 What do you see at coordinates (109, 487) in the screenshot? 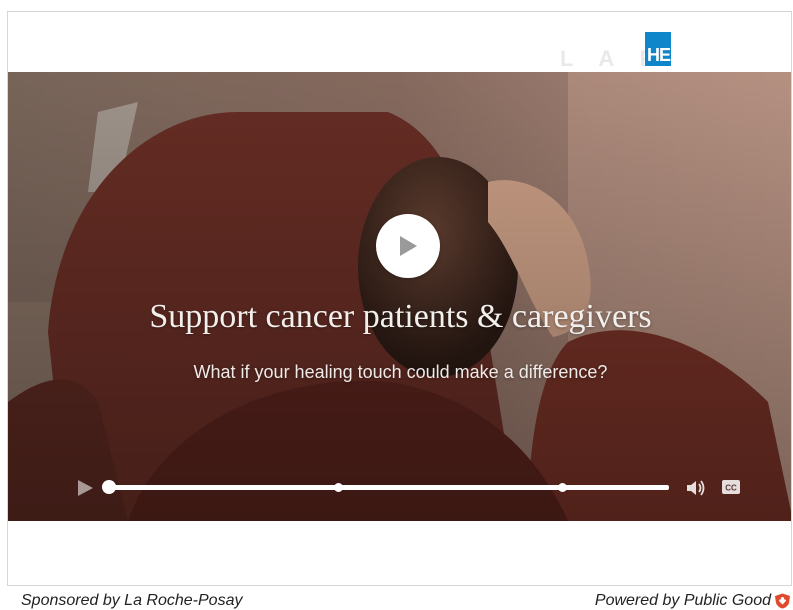
I see `progress-knob` at bounding box center [109, 487].